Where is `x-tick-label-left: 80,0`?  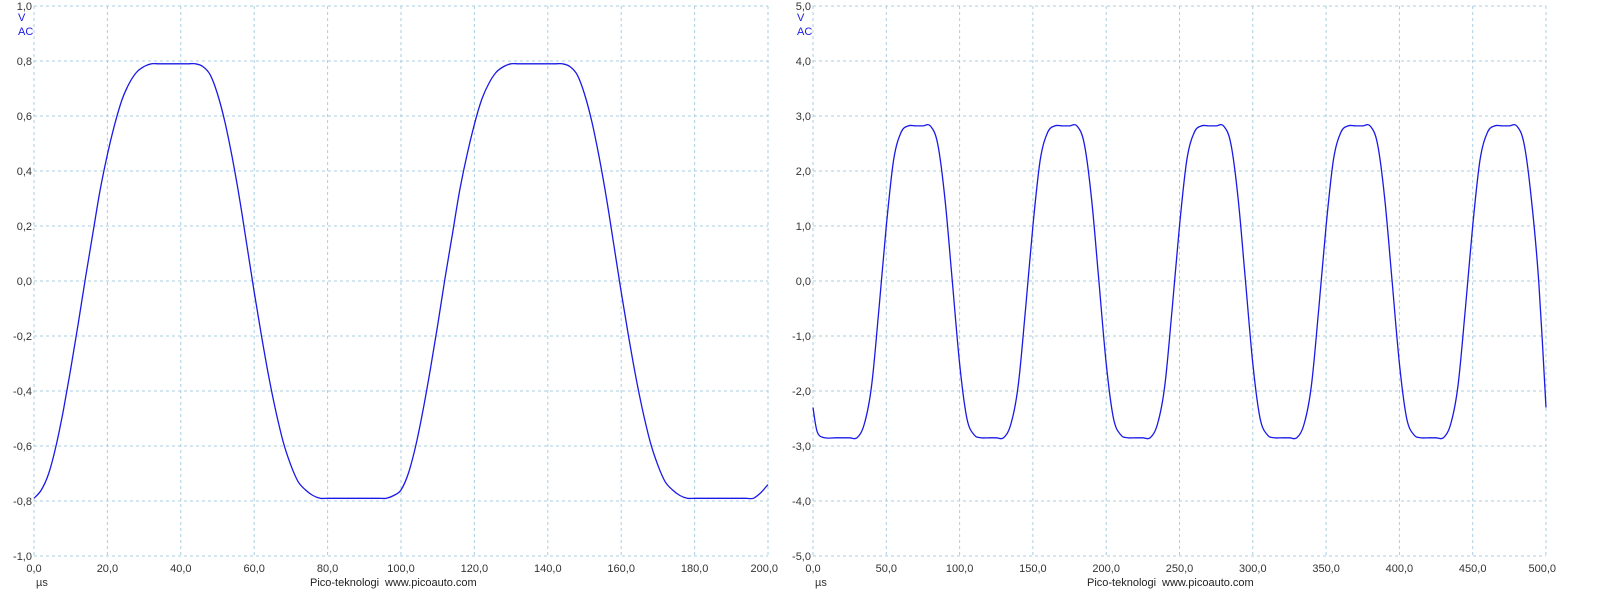
x-tick-label-left: 80,0 is located at coordinates (327, 569).